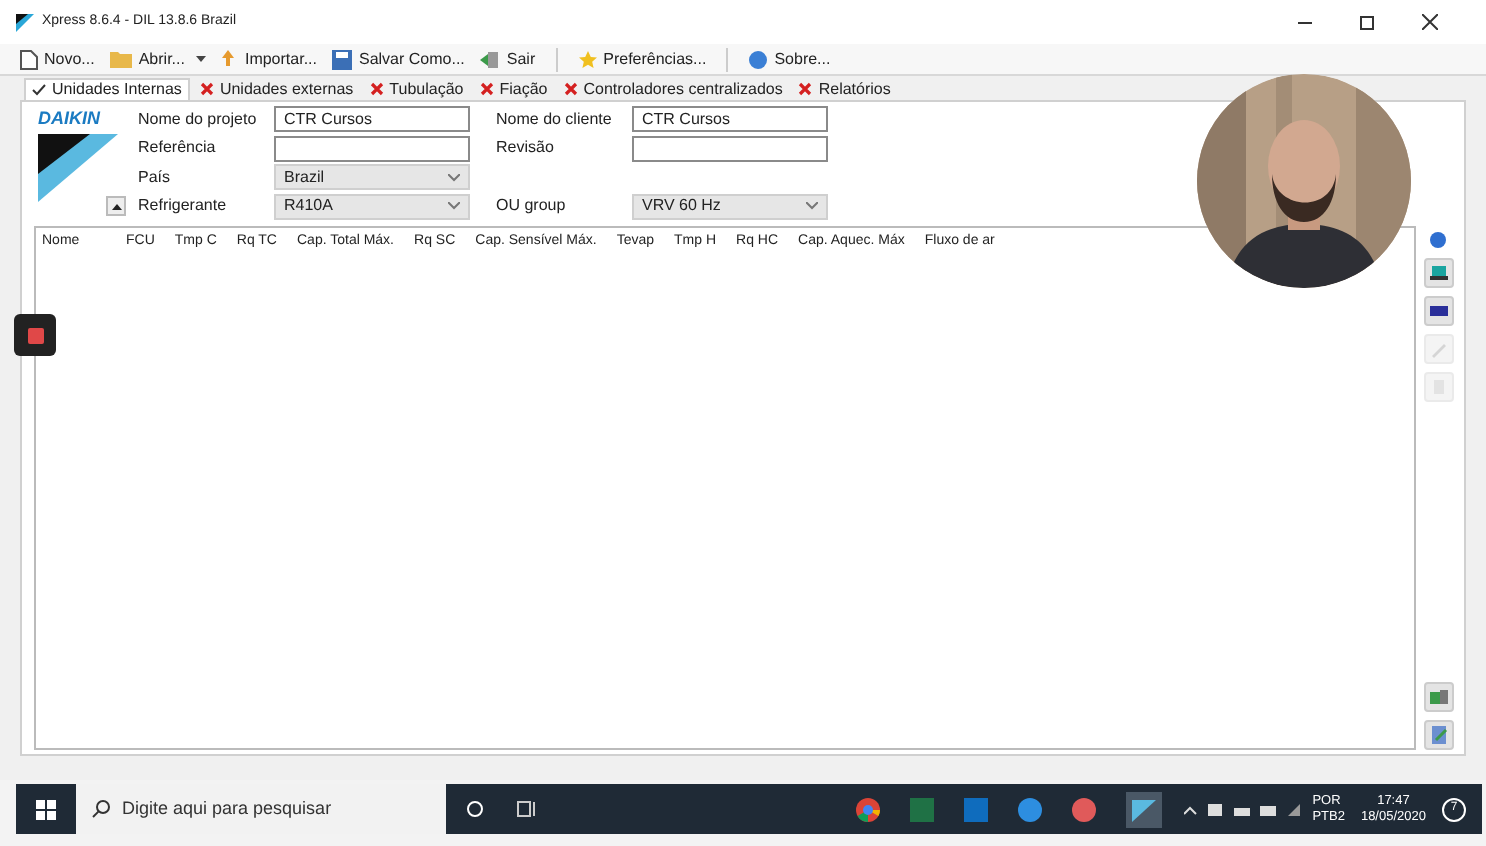  What do you see at coordinates (490, 59) in the screenshot?
I see `exit-icon` at bounding box center [490, 59].